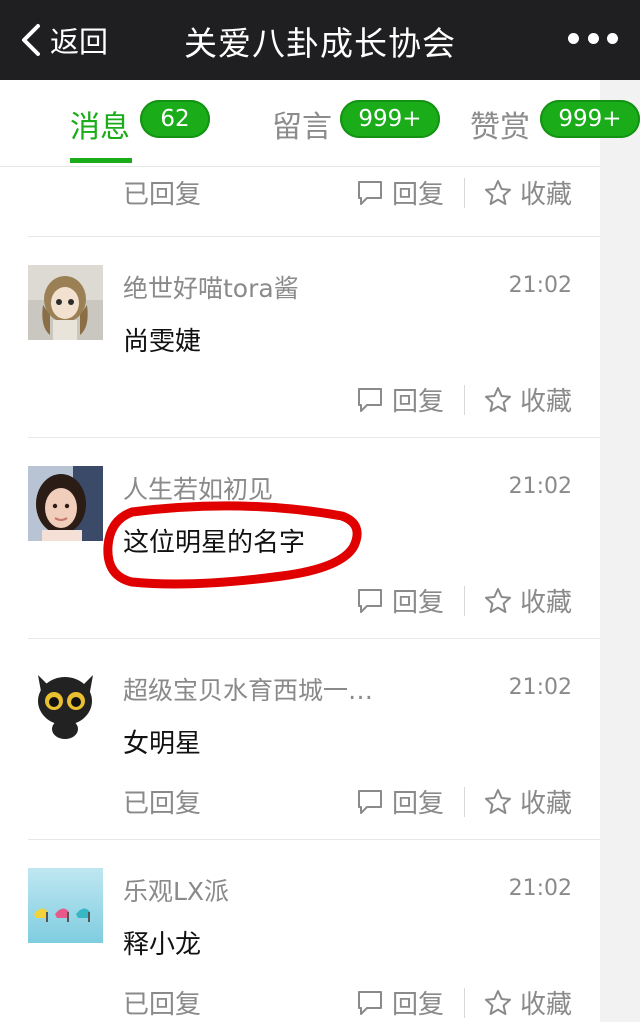  What do you see at coordinates (314, 201) in the screenshot?
I see `list-item: 已回复 回复 收藏` at bounding box center [314, 201].